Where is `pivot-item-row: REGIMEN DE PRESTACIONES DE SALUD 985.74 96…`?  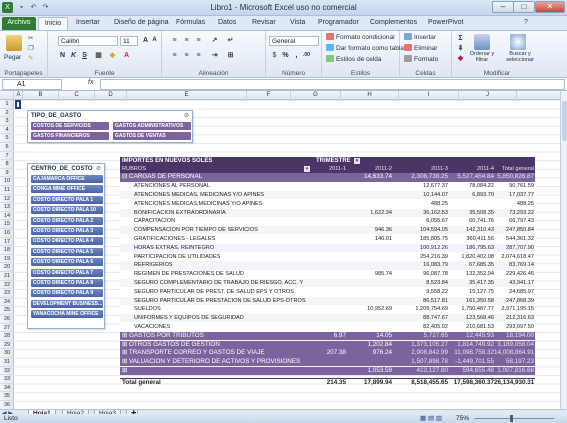
pivot-item-row: REGIMEN DE PRESTACIONES DE SALUD 985.74 96… is located at coordinates (327, 274).